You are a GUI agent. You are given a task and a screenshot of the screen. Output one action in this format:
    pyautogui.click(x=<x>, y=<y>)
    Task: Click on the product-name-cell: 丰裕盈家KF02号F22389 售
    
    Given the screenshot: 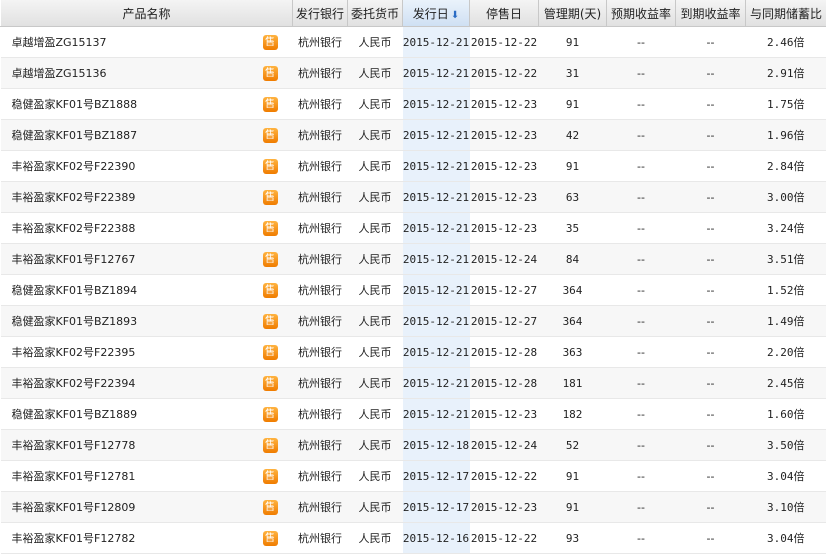 What is the action you would take?
    pyautogui.click(x=147, y=197)
    